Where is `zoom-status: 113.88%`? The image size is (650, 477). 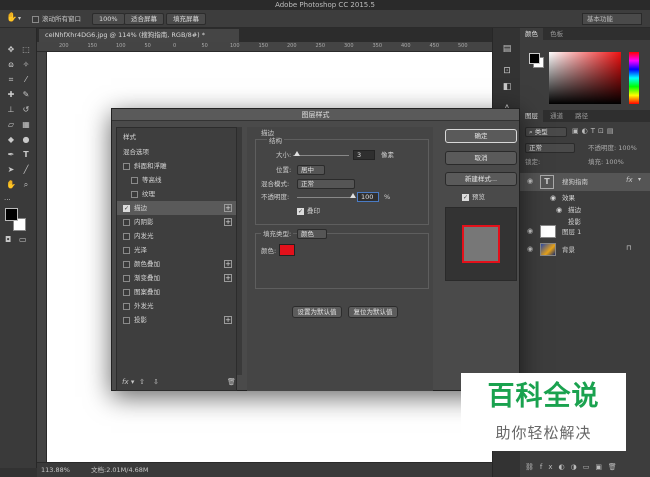
zoom-status: 113.88% is located at coordinates (55, 470).